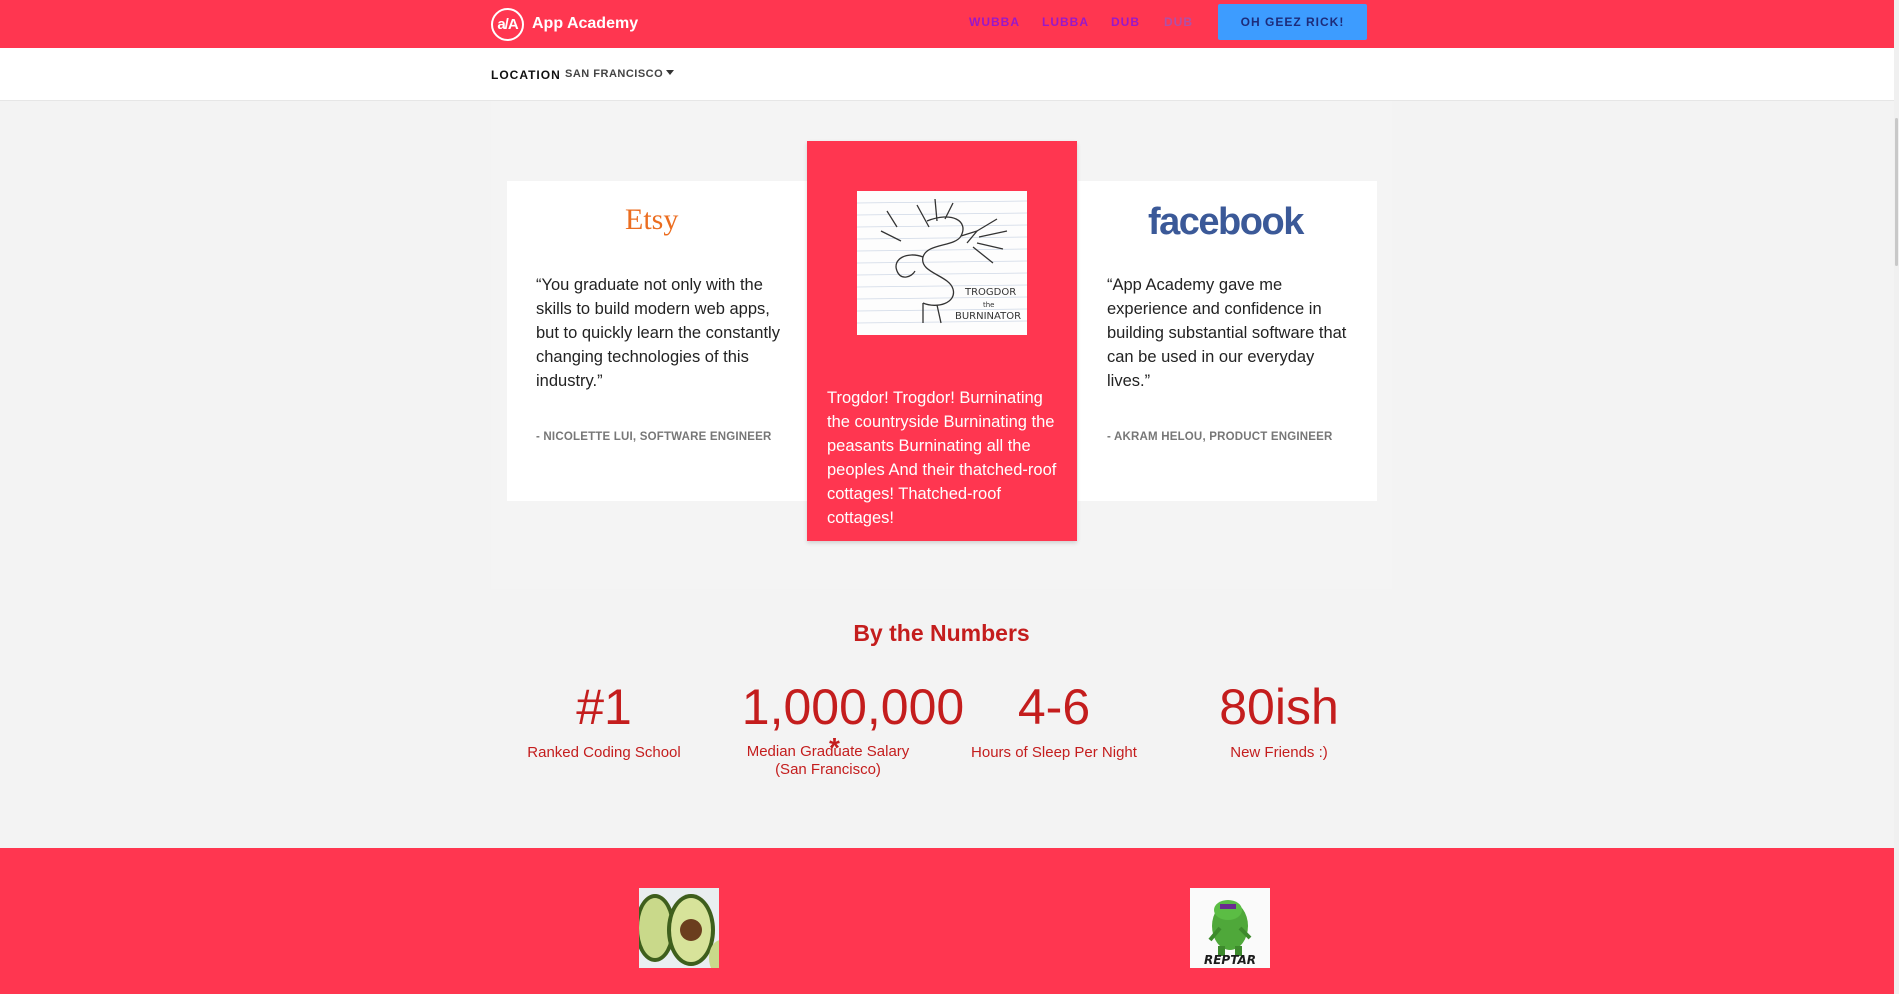  Describe the element at coordinates (989, 305) in the screenshot. I see `svg-text: the` at that location.